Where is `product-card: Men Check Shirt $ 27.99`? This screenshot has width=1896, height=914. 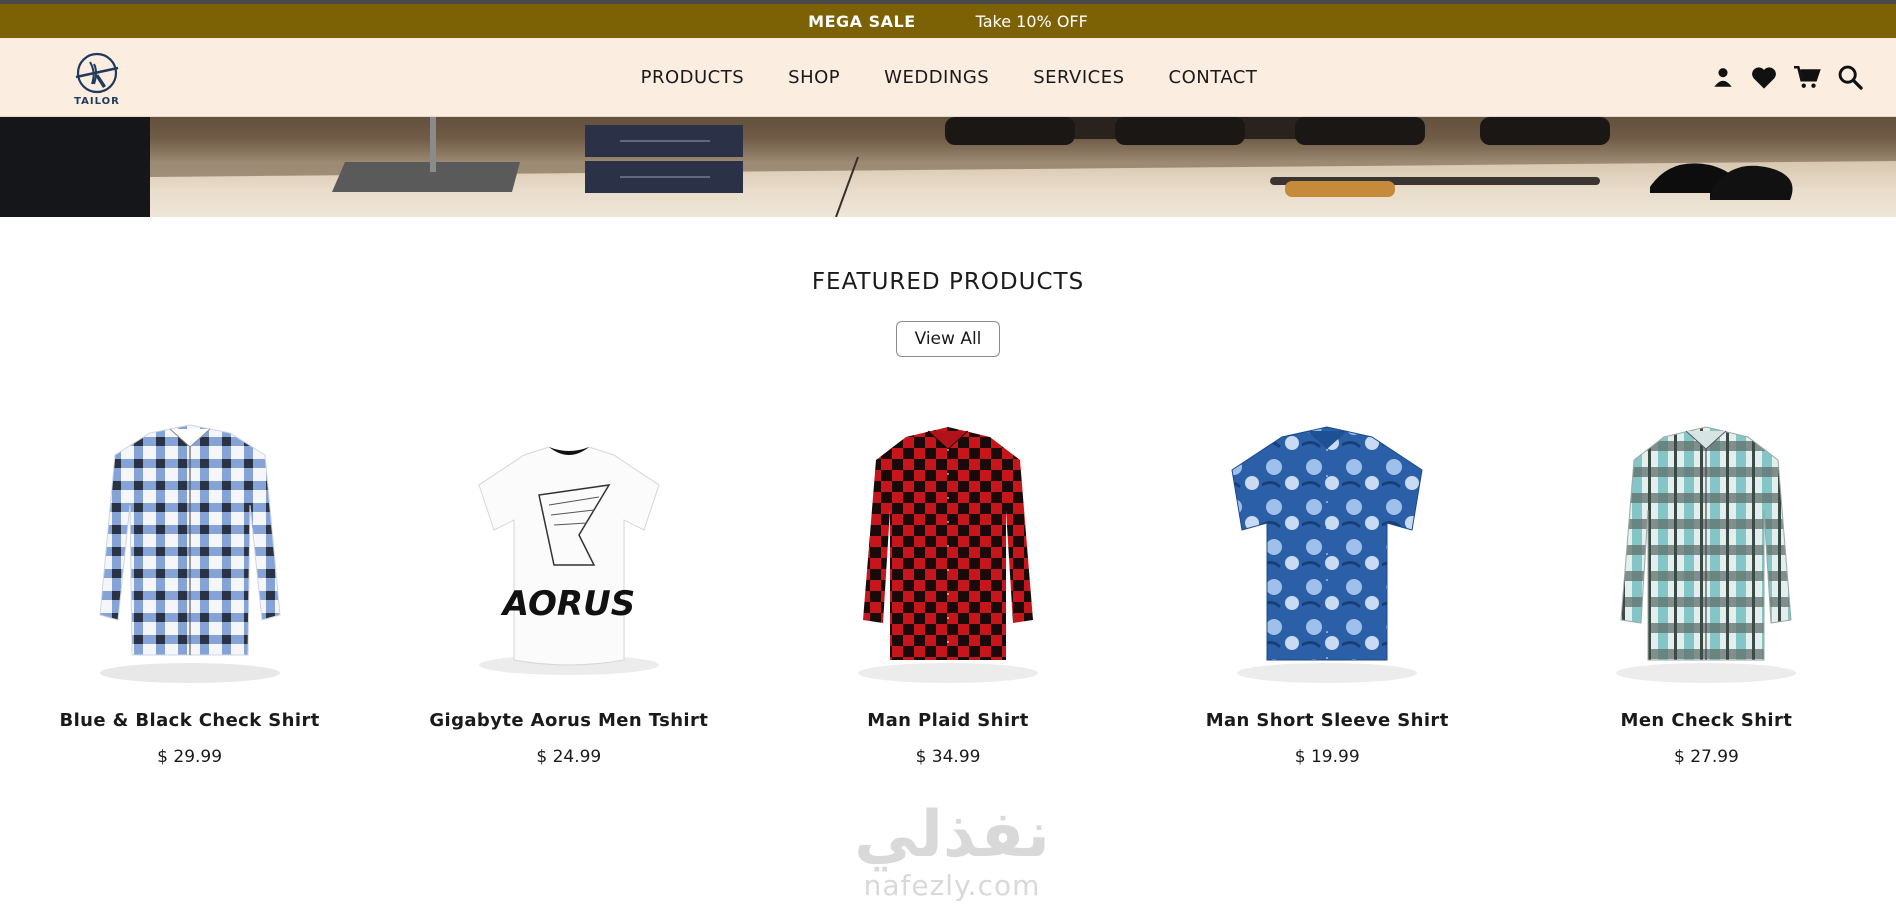
product-card: Men Check Shirt $ 27.99 is located at coordinates (1706, 588).